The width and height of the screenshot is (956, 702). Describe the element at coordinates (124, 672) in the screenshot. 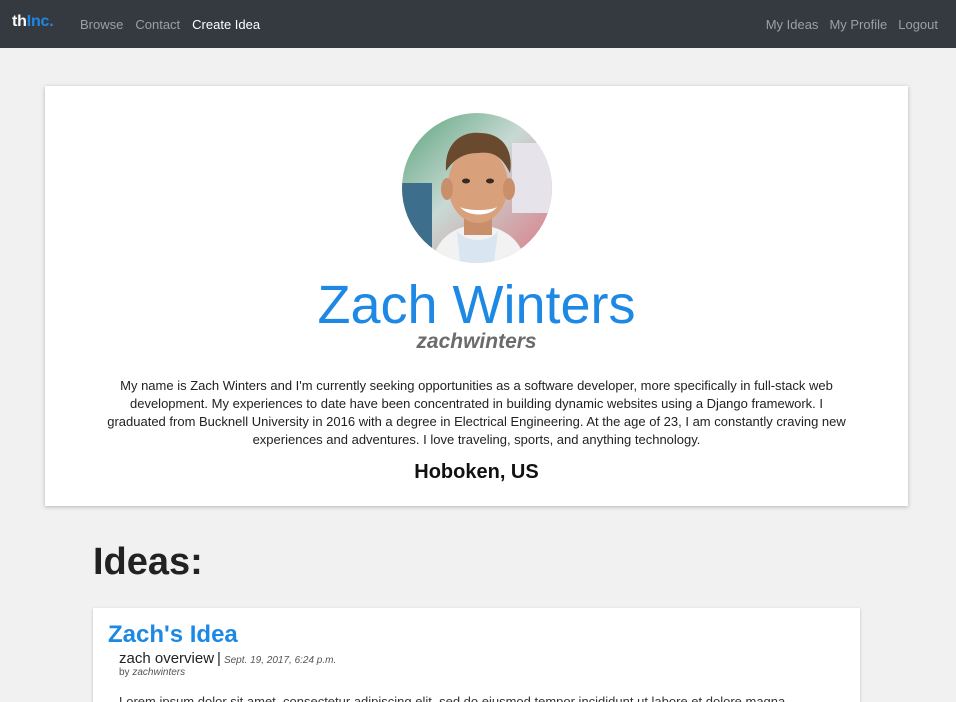

I see `idea-by-label: by` at that location.